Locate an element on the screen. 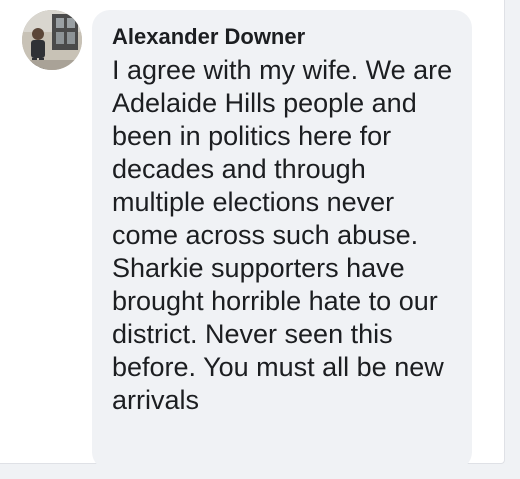  avatar is located at coordinates (52, 40).